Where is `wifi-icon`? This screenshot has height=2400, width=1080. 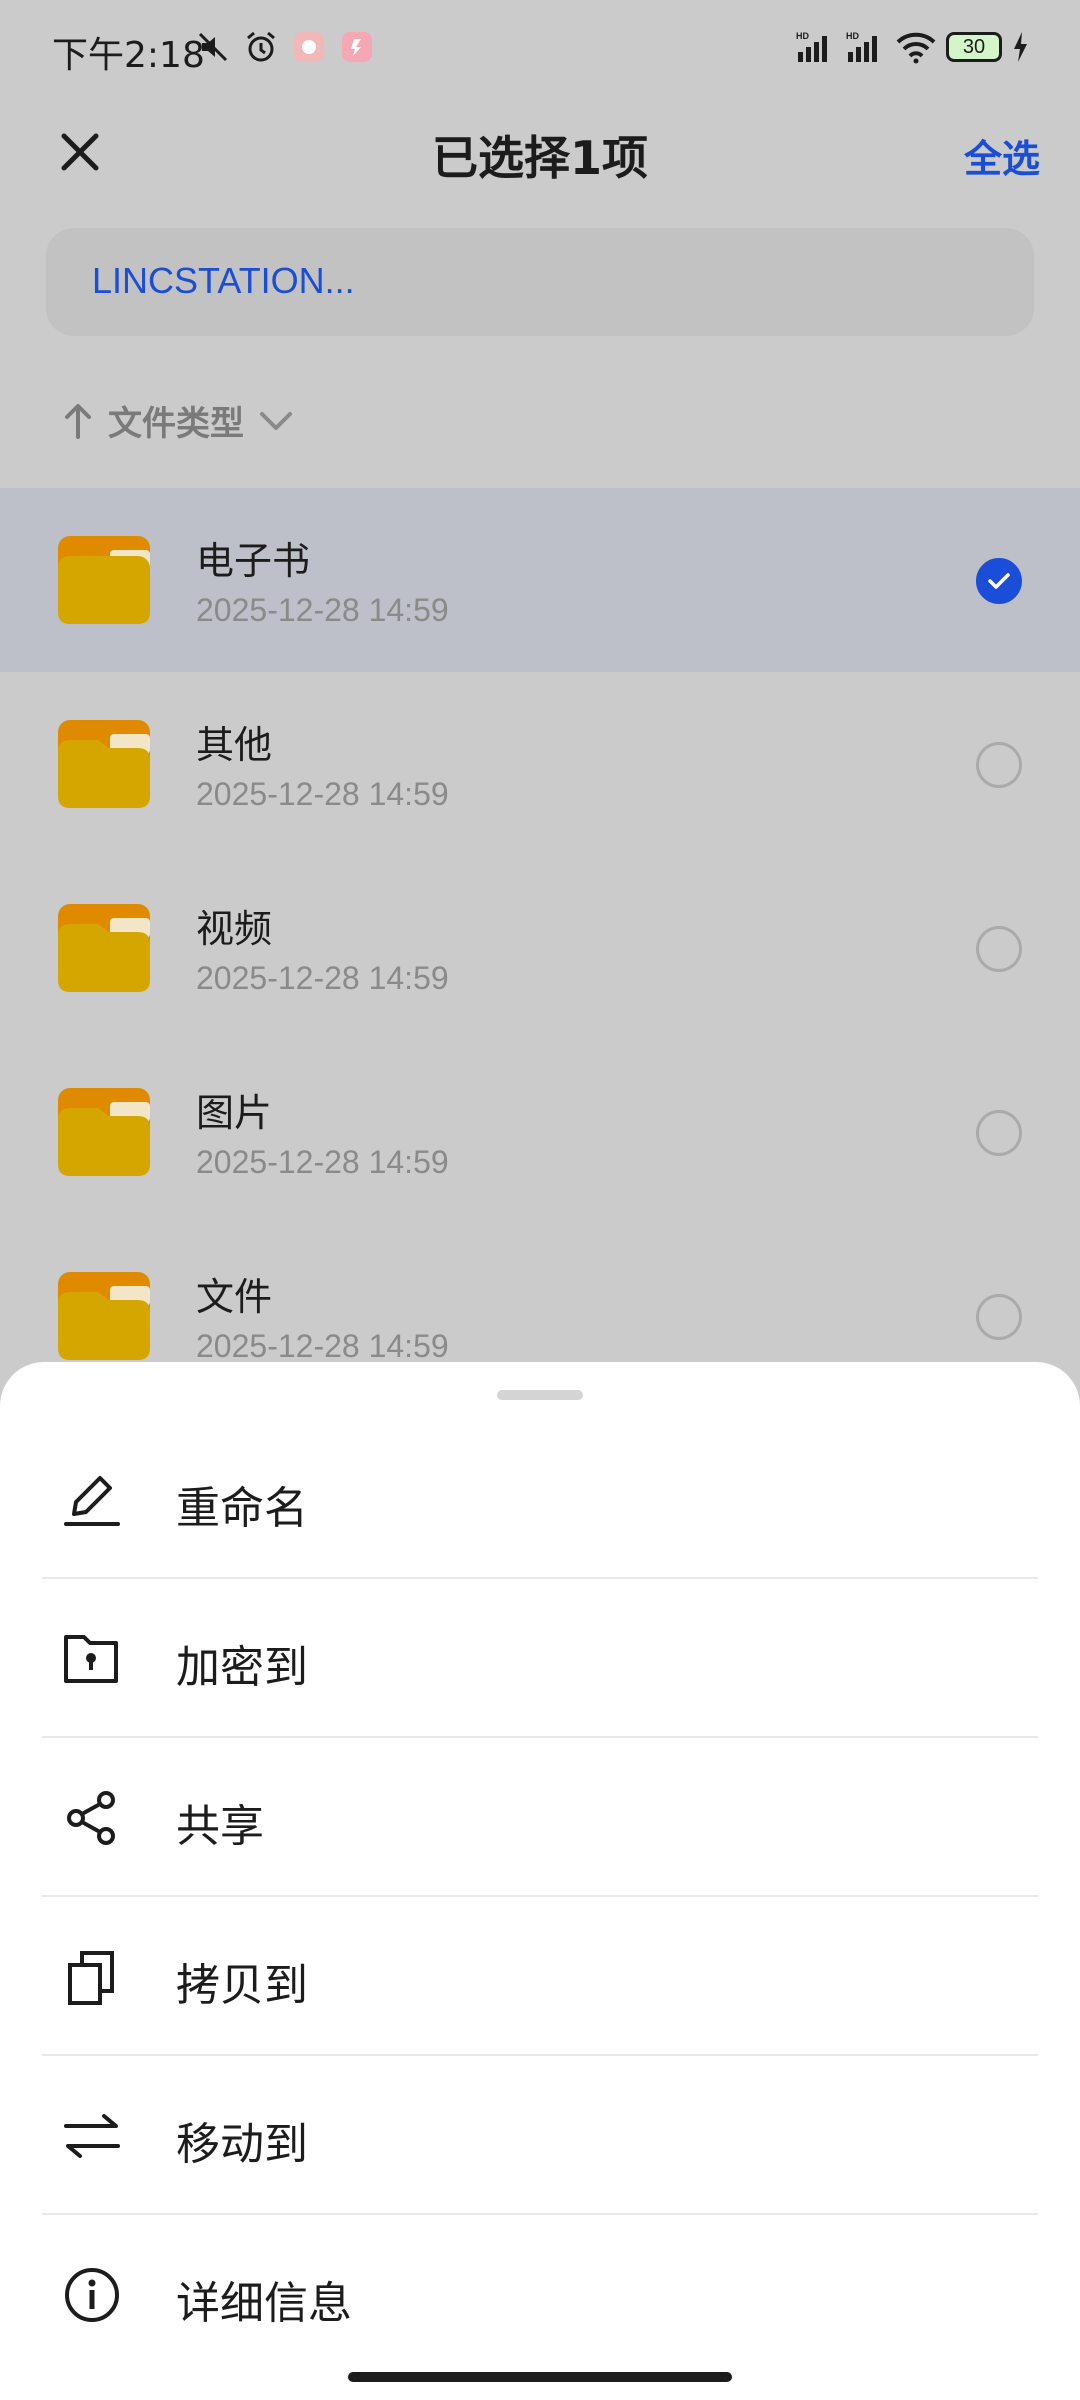 wifi-icon is located at coordinates (916, 48).